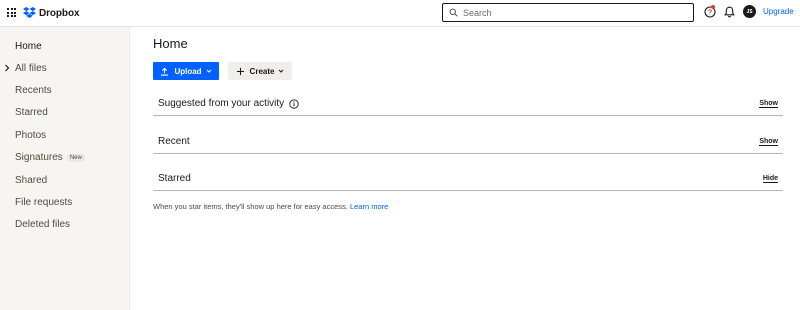  I want to click on create-button: Create, so click(260, 71).